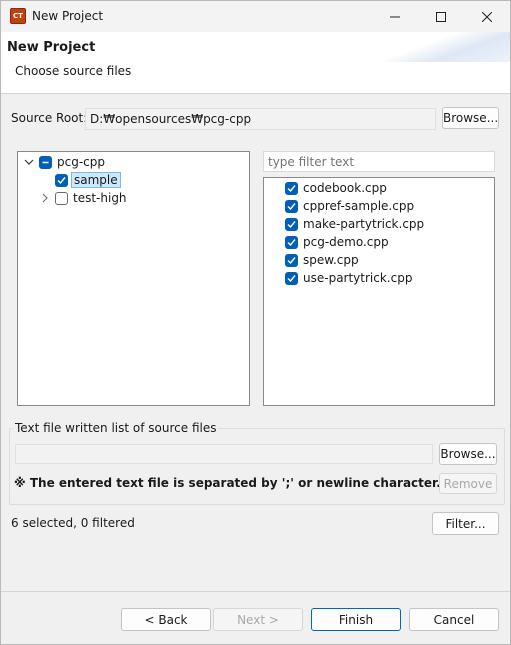 This screenshot has height=645, width=511. Describe the element at coordinates (257, 466) in the screenshot. I see `text-file-group` at that location.